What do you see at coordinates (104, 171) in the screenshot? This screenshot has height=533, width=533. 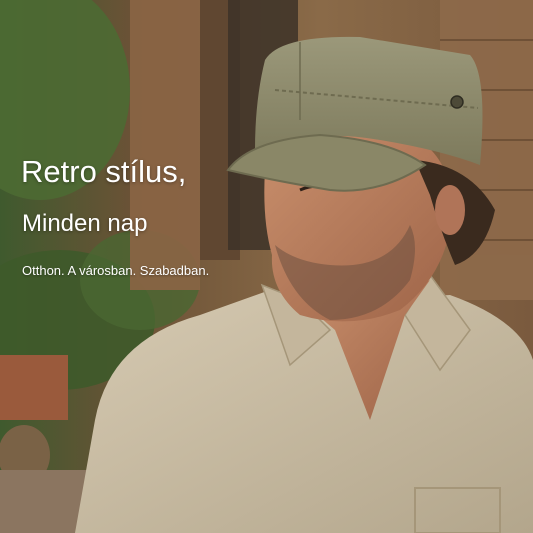 I see `headline: Retro stílus,` at bounding box center [104, 171].